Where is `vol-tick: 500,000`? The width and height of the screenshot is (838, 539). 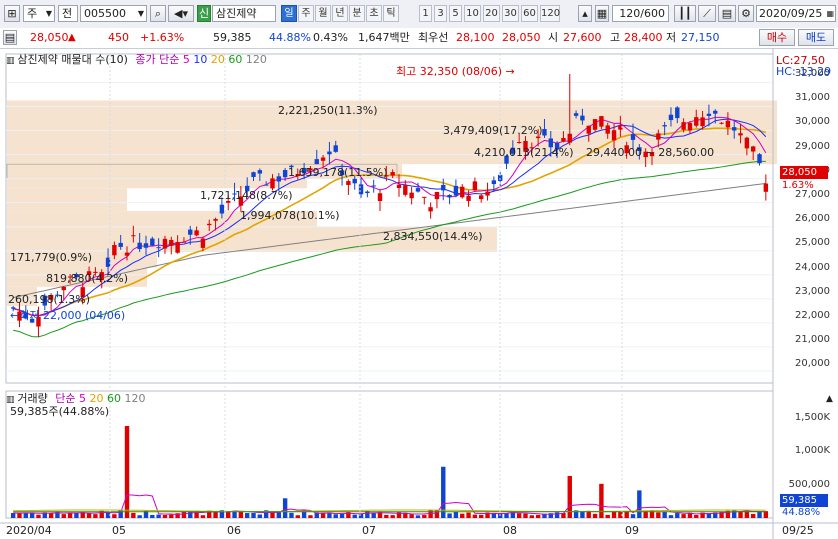
vol-tick: 500,000 is located at coordinates (809, 484).